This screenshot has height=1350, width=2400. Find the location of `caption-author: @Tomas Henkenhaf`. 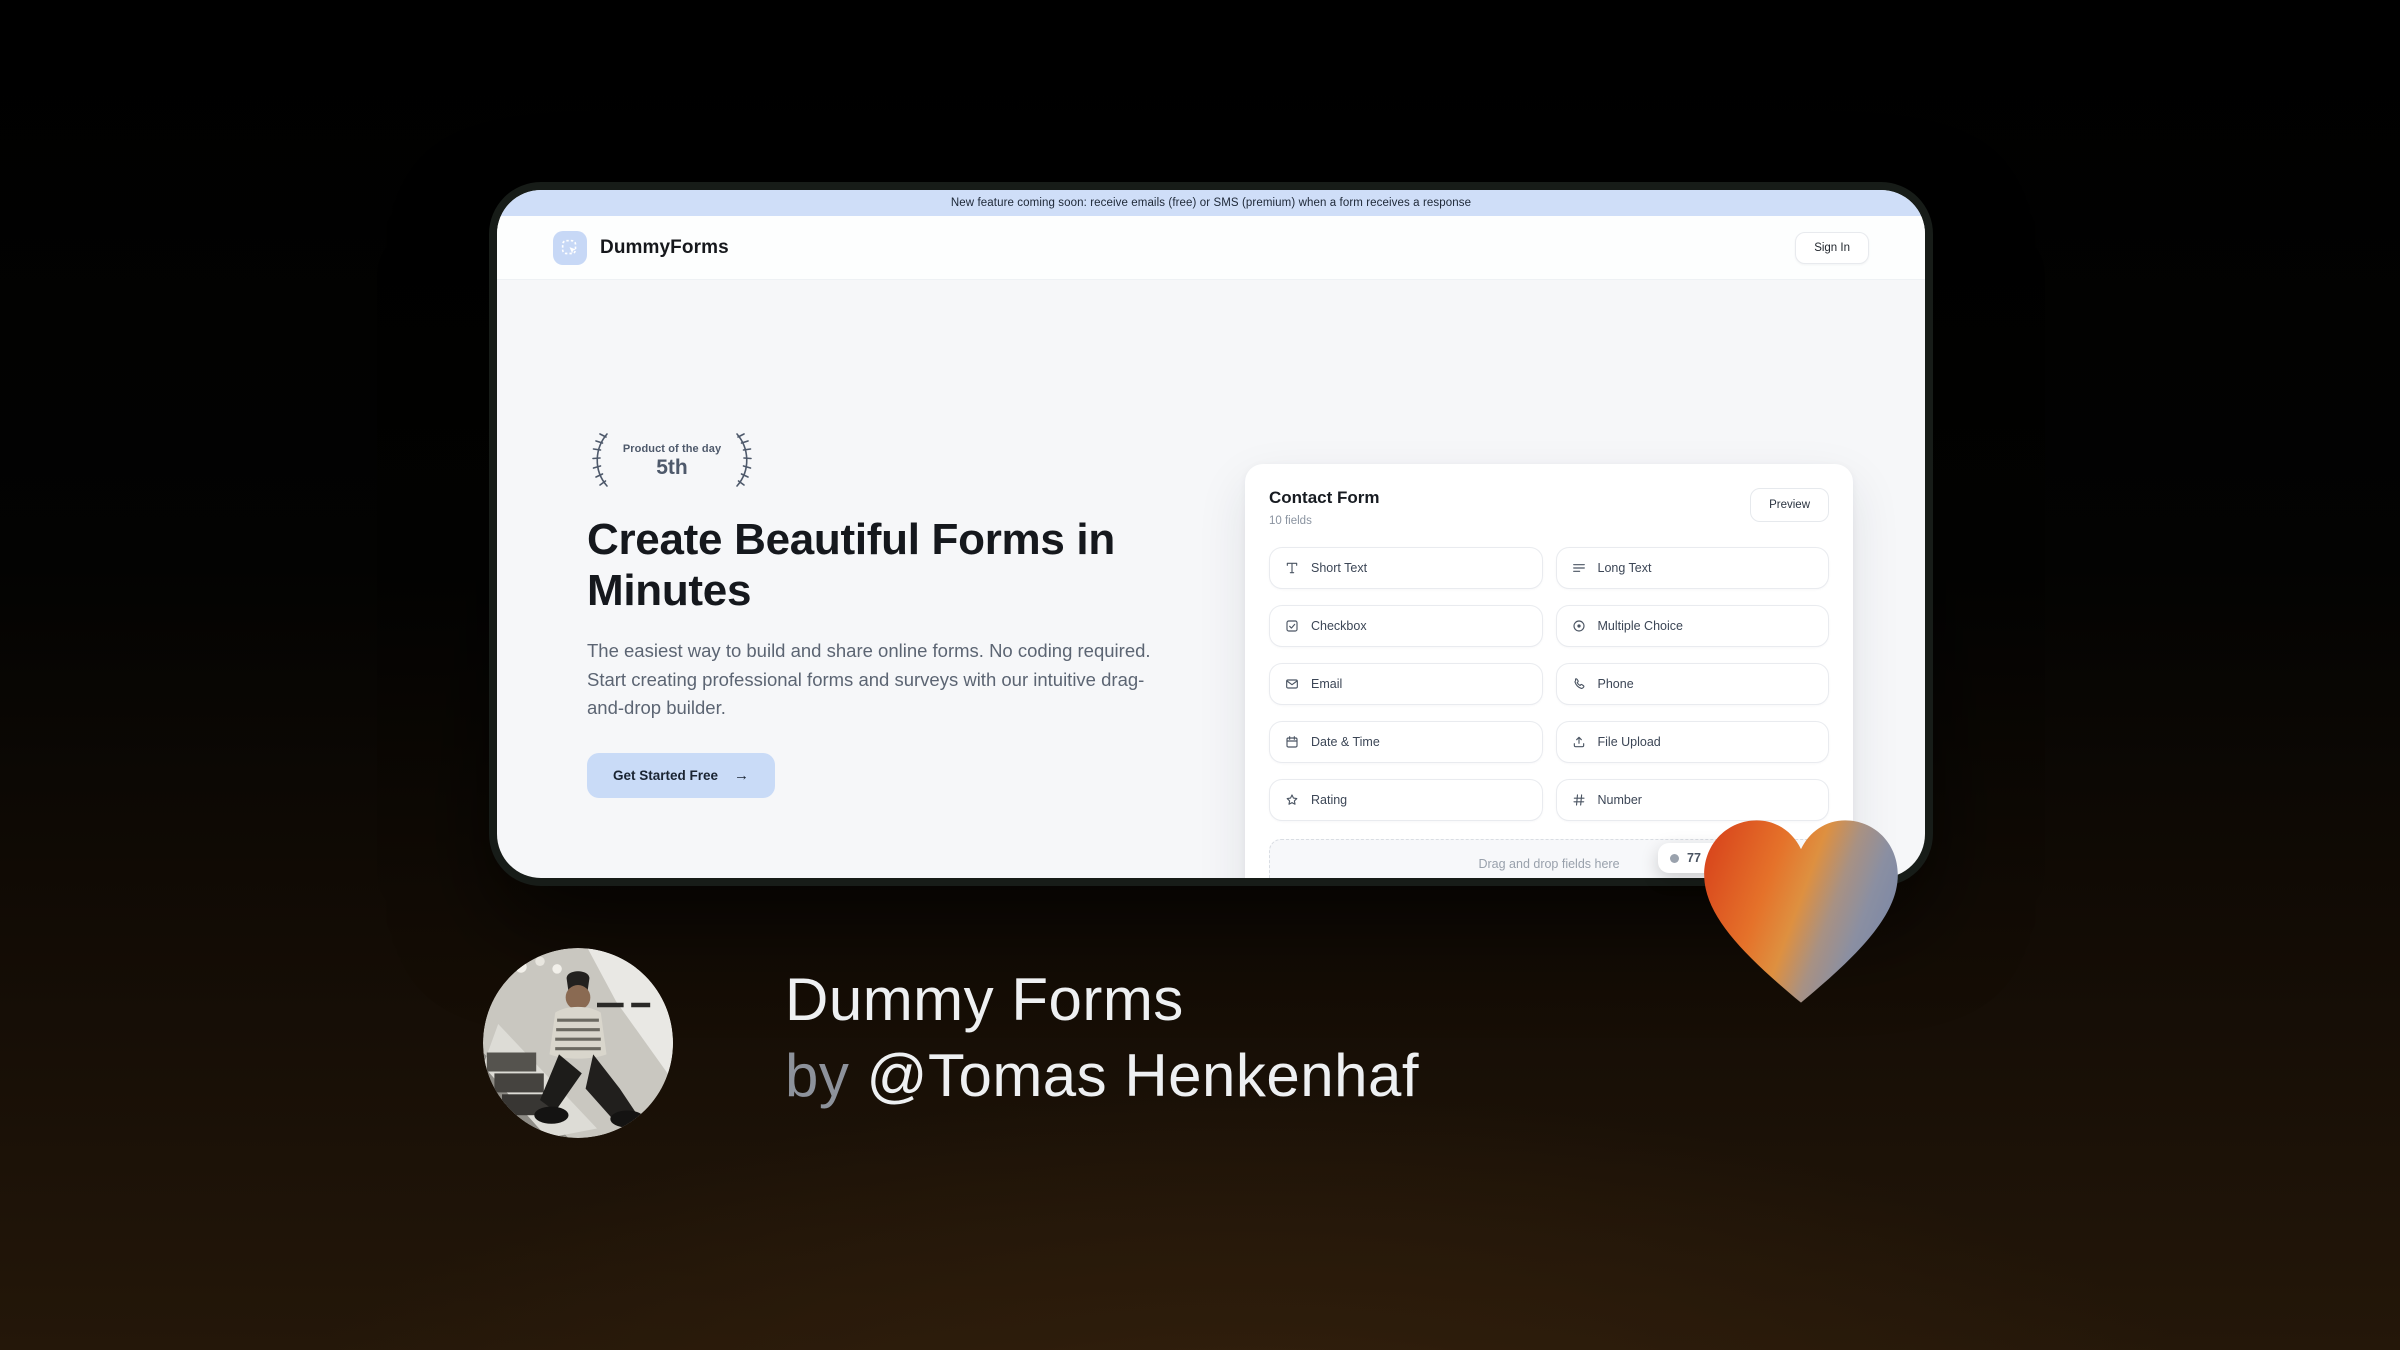

caption-author: @Tomas Henkenhaf is located at coordinates (1143, 1075).